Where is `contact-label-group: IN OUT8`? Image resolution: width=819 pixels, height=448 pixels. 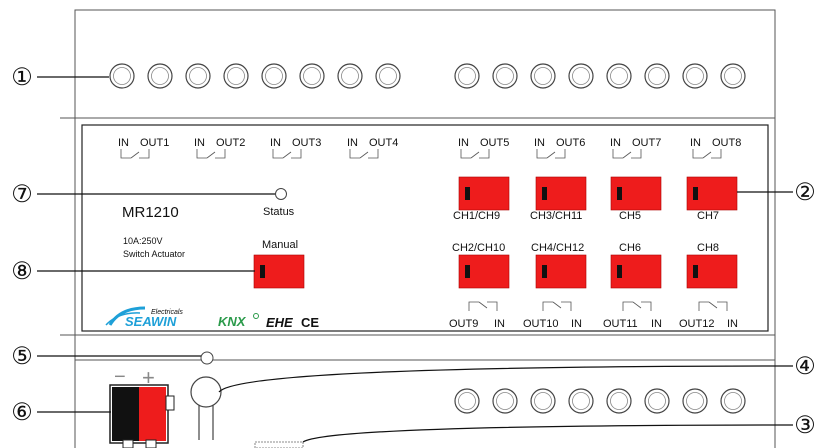 contact-label-group: IN OUT8 is located at coordinates (715, 148).